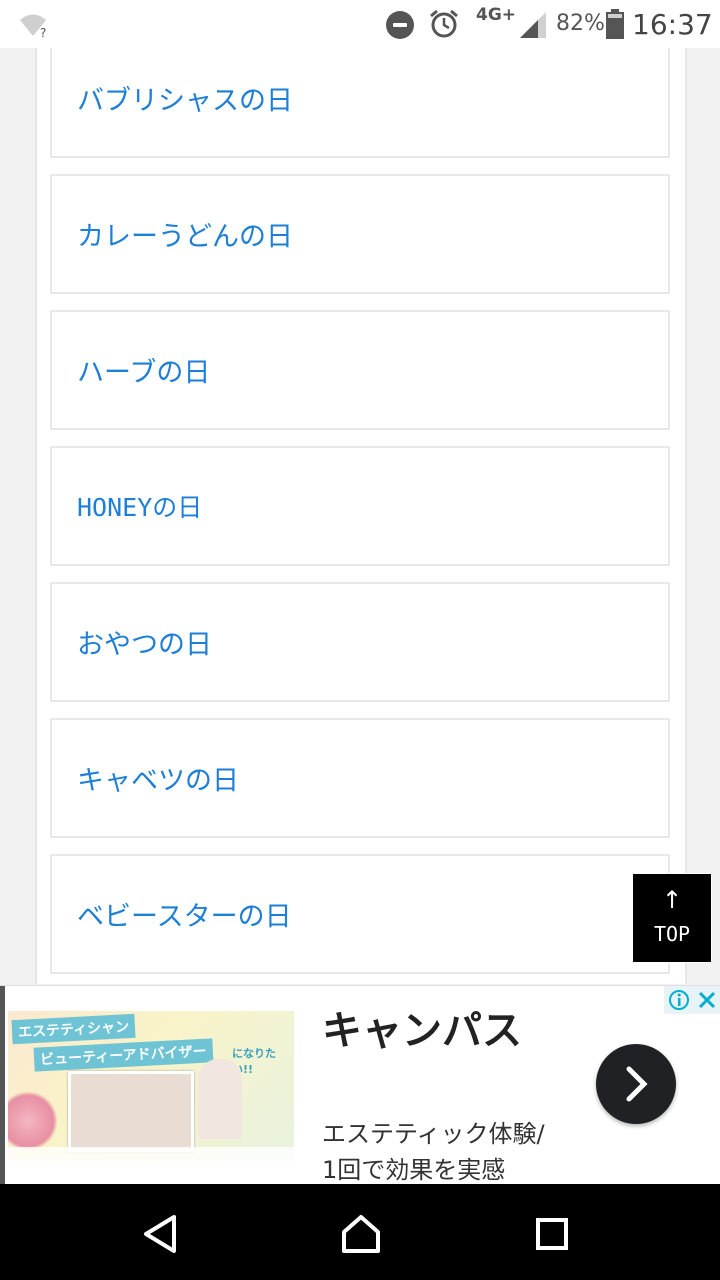  I want to click on list-item: おやつの日, so click(360, 642).